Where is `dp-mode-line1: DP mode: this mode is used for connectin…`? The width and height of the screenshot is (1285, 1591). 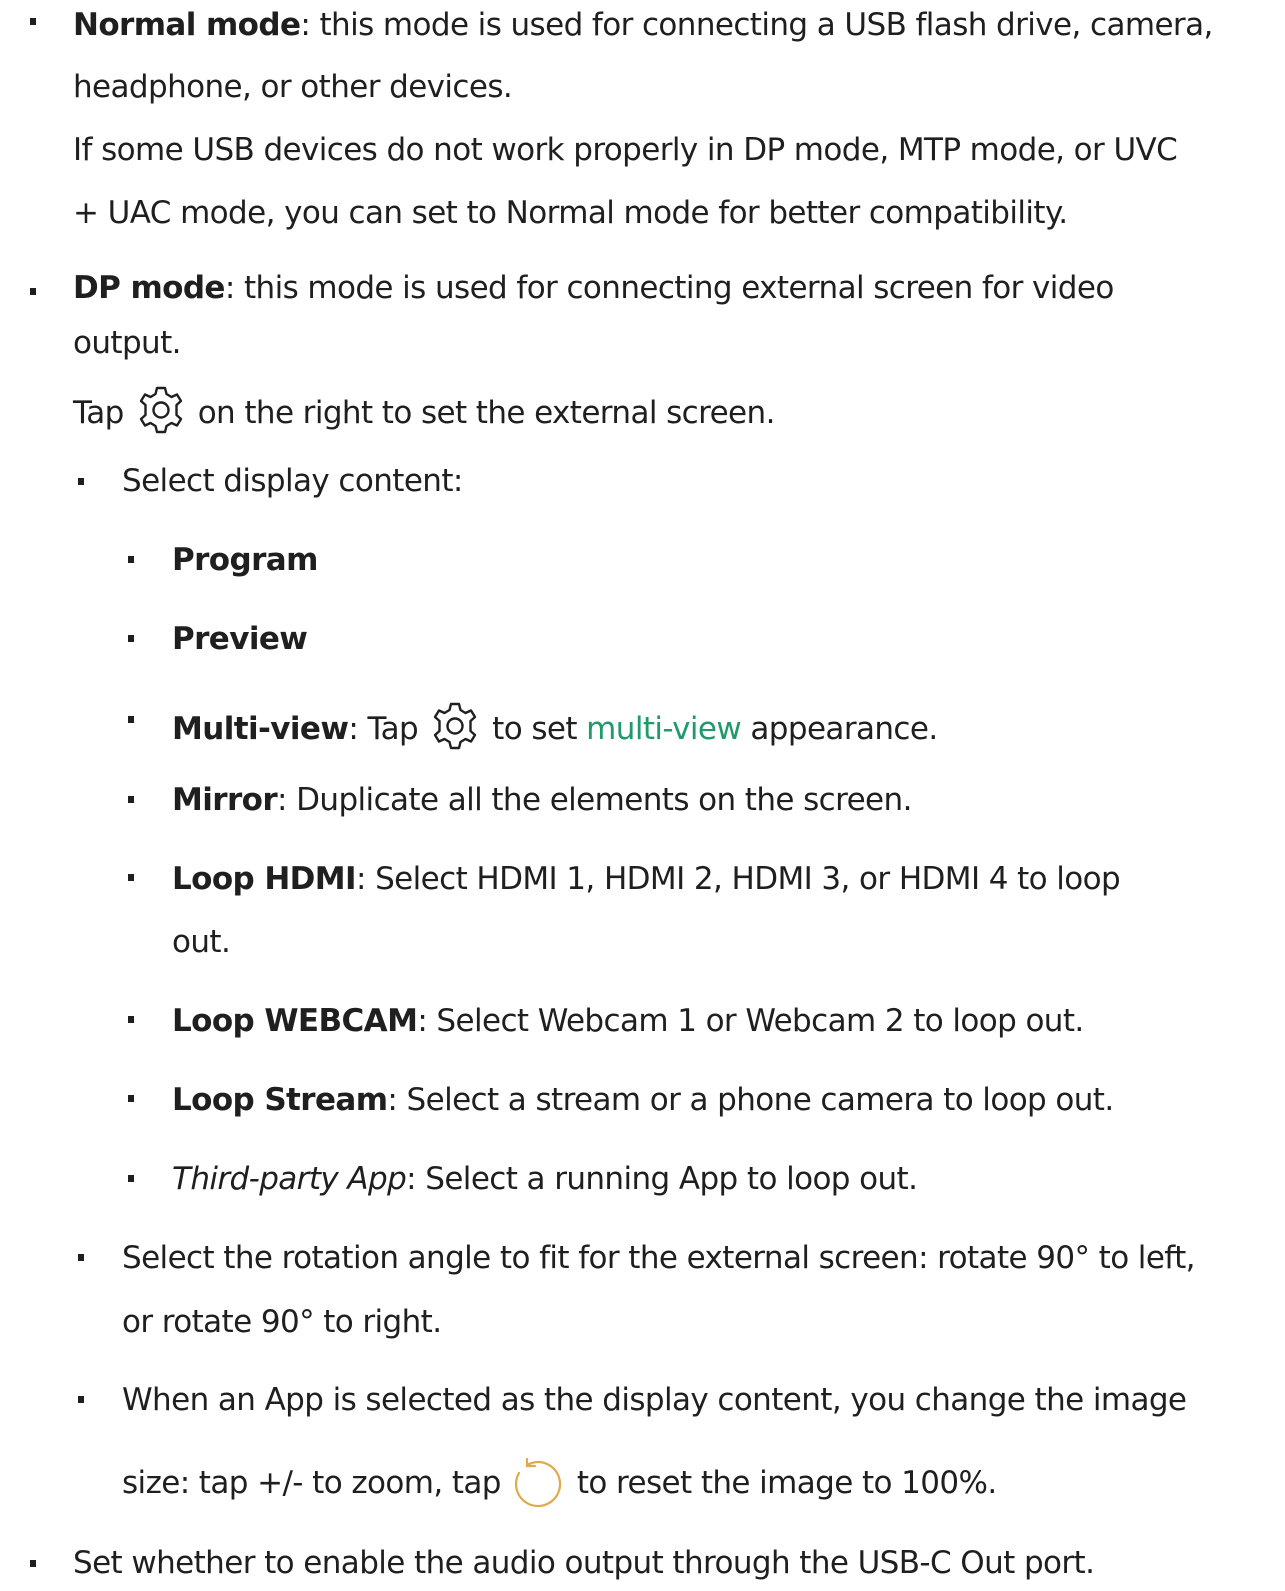 dp-mode-line1: DP mode: this mode is used for connectin… is located at coordinates (593, 288).